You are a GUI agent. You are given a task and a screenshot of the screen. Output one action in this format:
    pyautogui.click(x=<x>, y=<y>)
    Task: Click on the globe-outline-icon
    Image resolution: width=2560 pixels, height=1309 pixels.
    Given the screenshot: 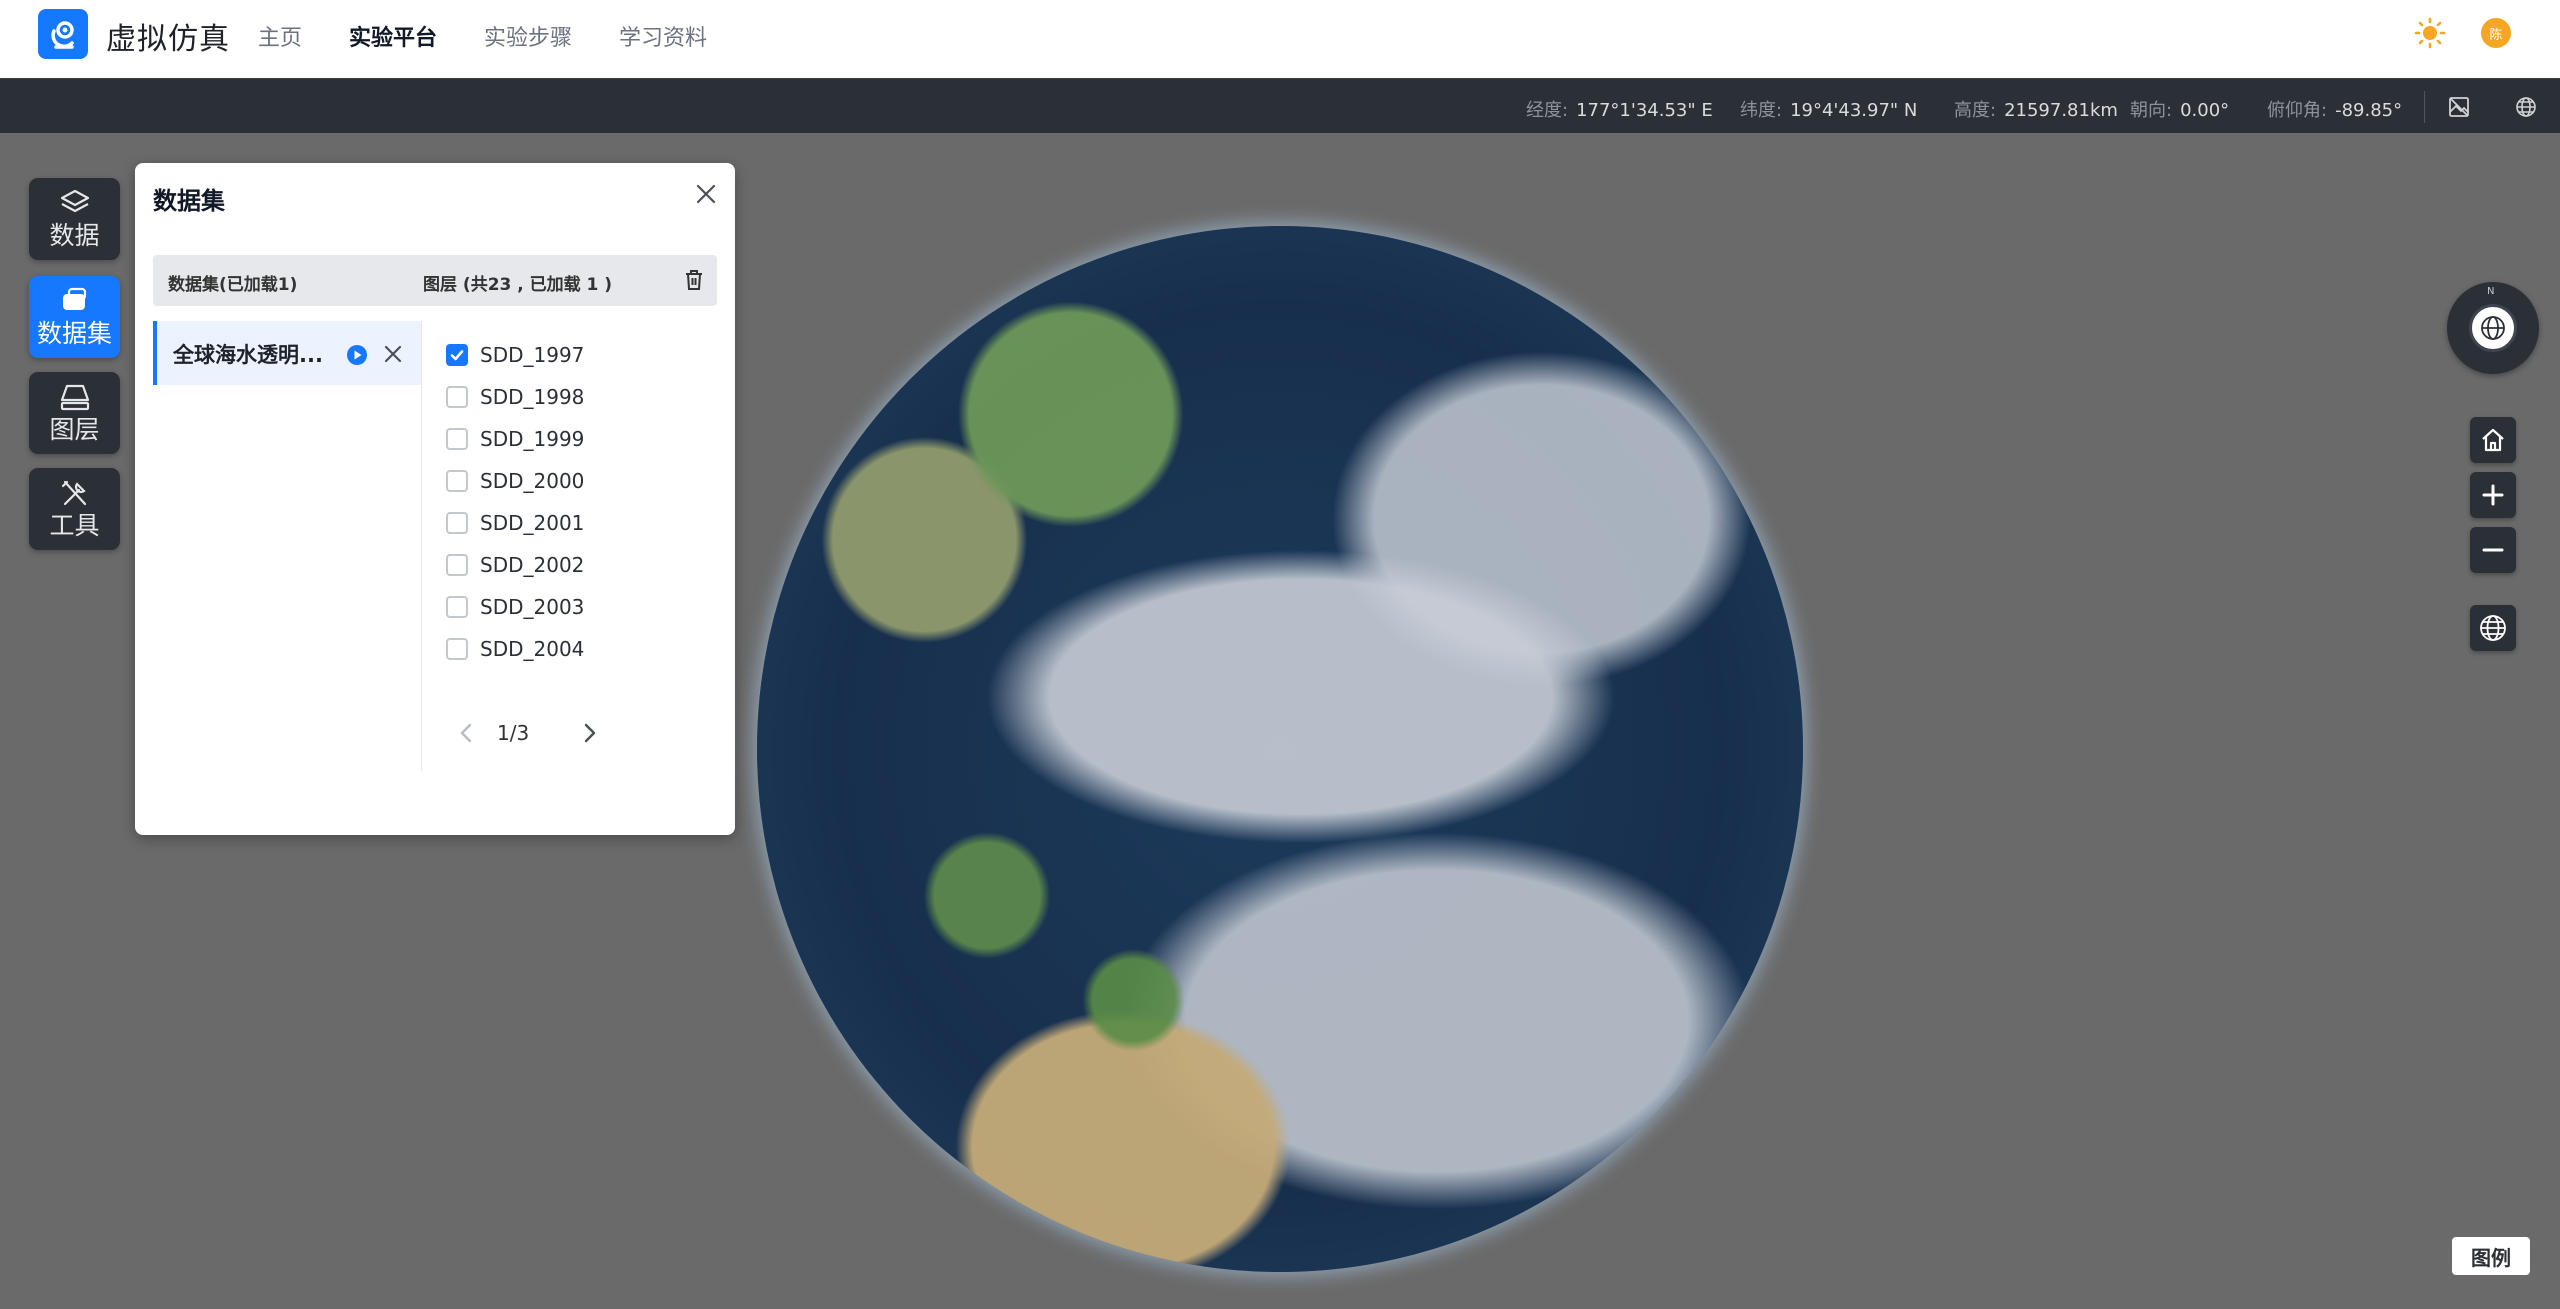 What is the action you would take?
    pyautogui.click(x=2526, y=107)
    